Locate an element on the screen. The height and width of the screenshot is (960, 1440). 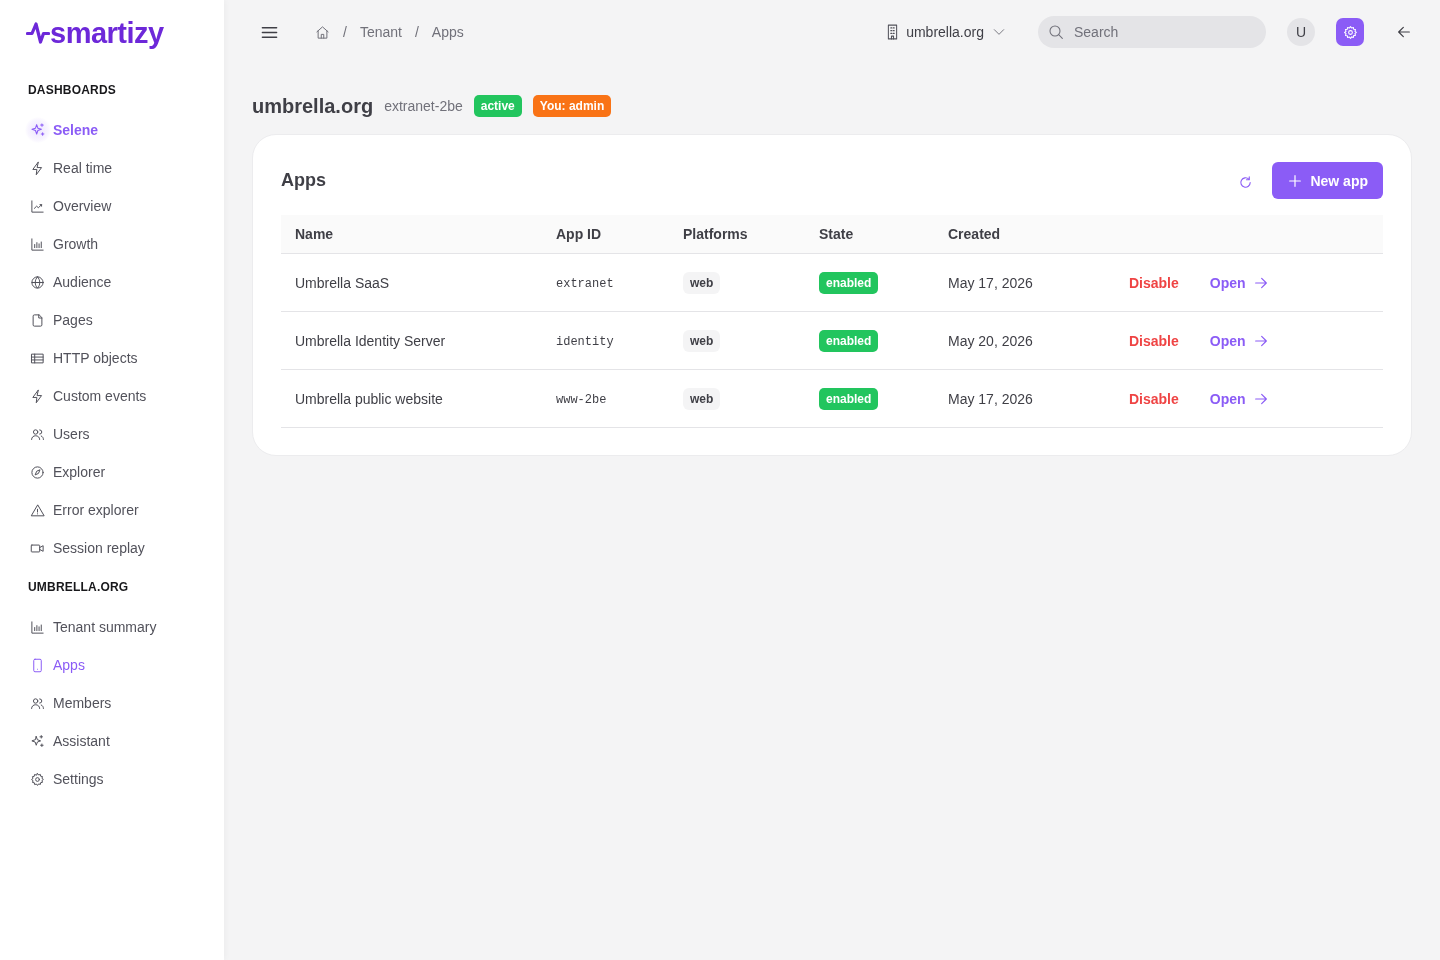
nav-section-title: UMBRELLA.ORG is located at coordinates (78, 587).